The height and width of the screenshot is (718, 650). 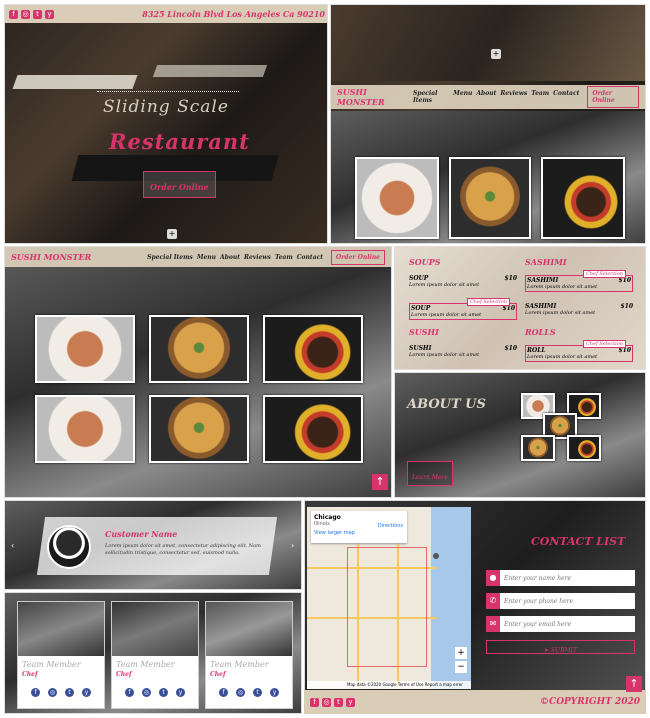 I want to click on special-steak-image, so click(x=583, y=198).